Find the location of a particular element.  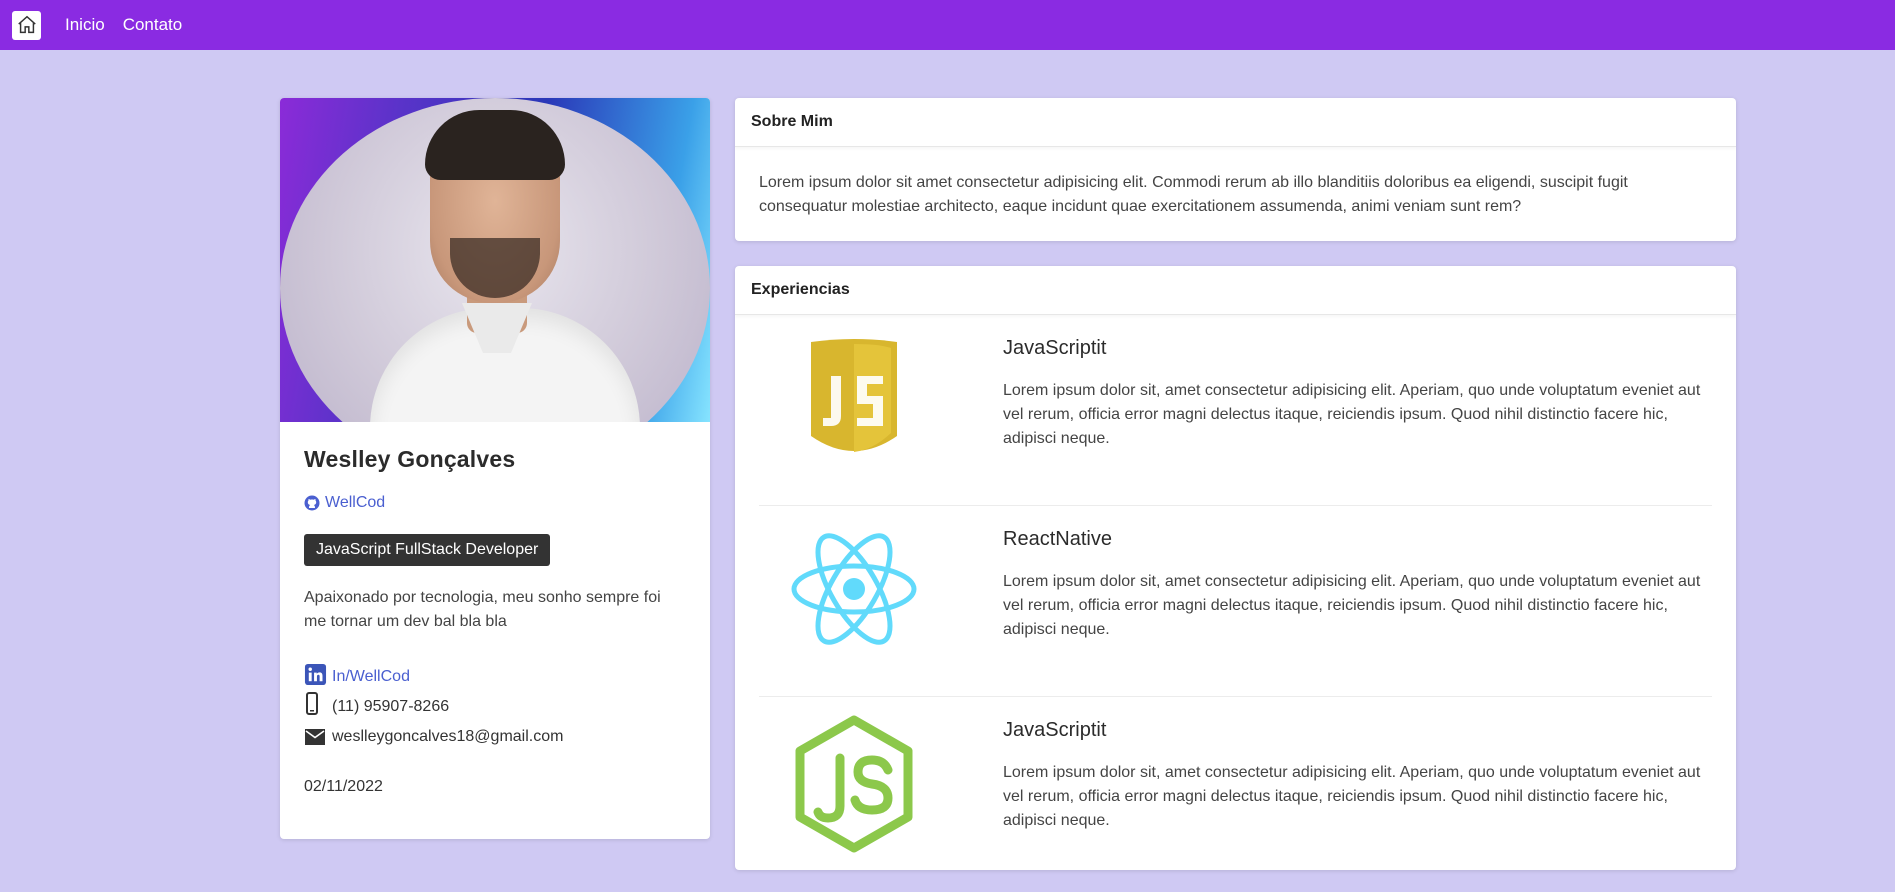

linkedin-link: In/WellCod is located at coordinates (371, 677).